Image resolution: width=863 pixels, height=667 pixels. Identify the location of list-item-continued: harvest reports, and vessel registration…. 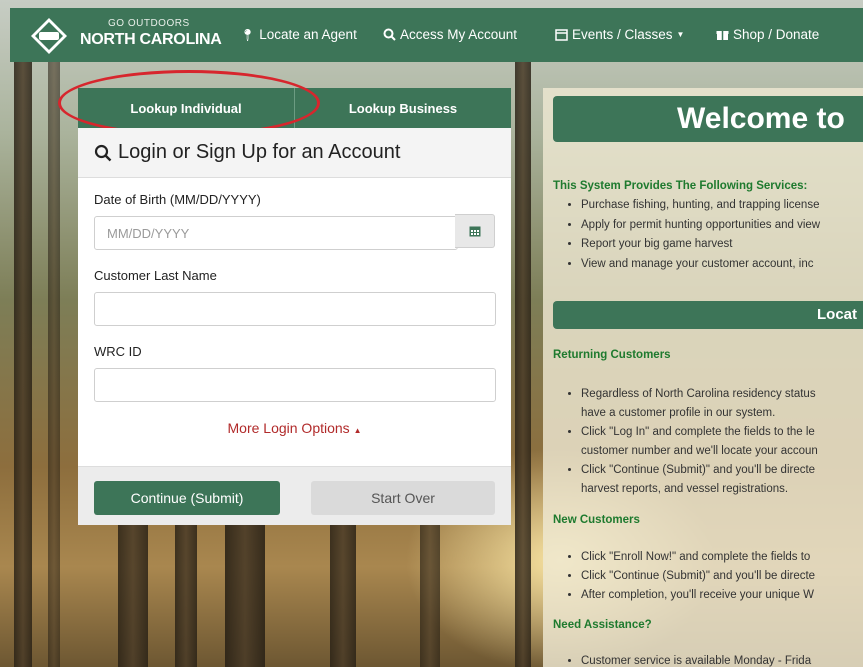
(685, 489).